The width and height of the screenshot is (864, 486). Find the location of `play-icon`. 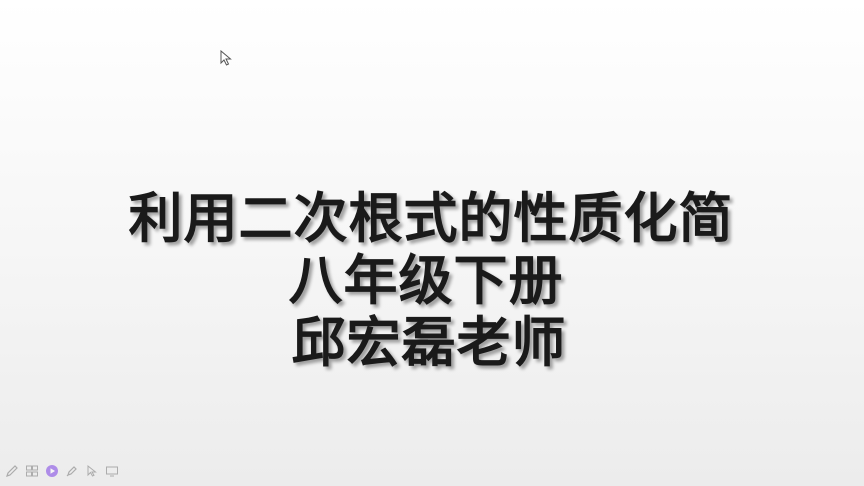

play-icon is located at coordinates (52, 471).